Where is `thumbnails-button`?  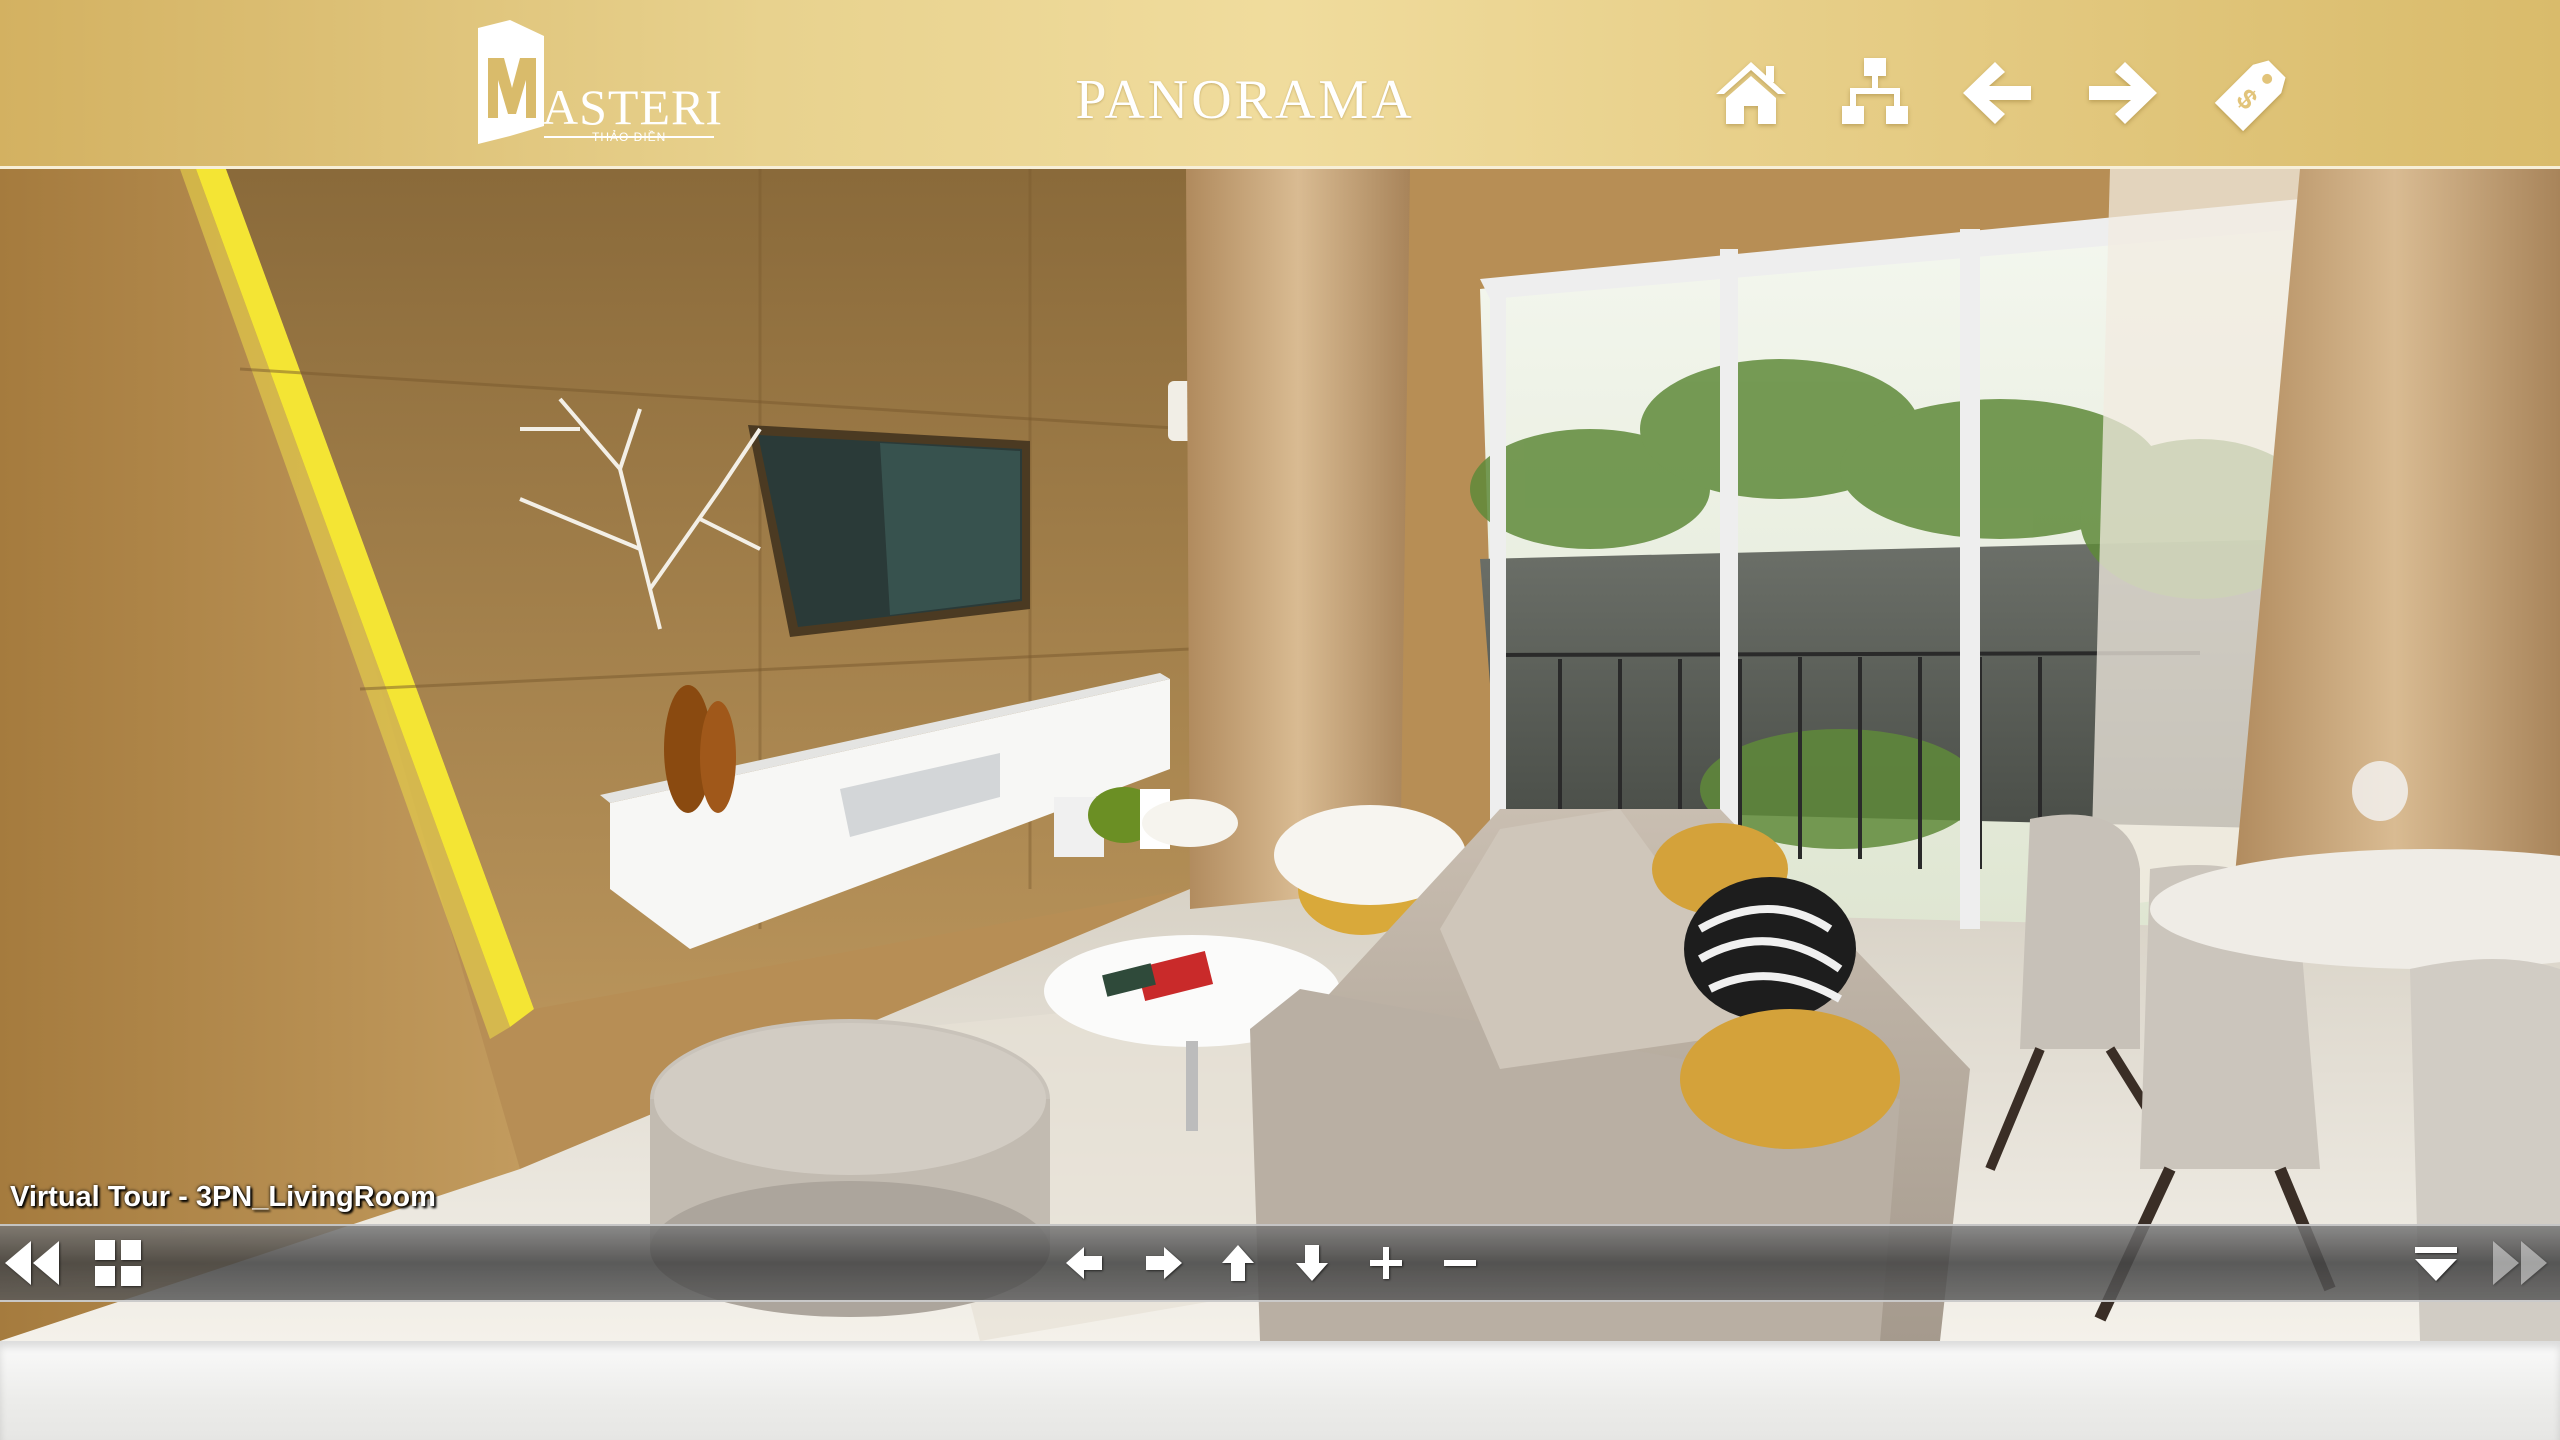
thumbnails-button is located at coordinates (118, 1263).